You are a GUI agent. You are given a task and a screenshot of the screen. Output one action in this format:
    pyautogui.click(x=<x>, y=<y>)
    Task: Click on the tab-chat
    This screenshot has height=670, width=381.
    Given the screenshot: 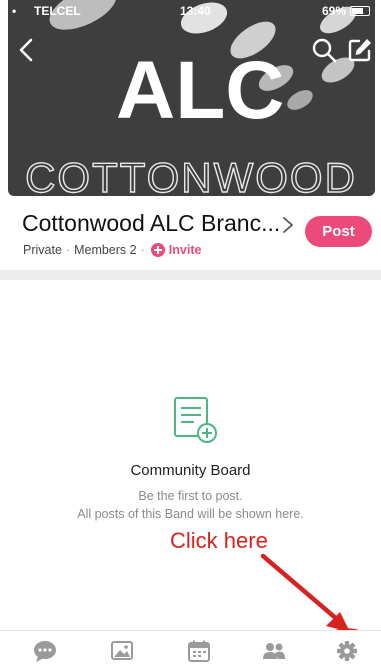 What is the action you would take?
    pyautogui.click(x=45, y=651)
    